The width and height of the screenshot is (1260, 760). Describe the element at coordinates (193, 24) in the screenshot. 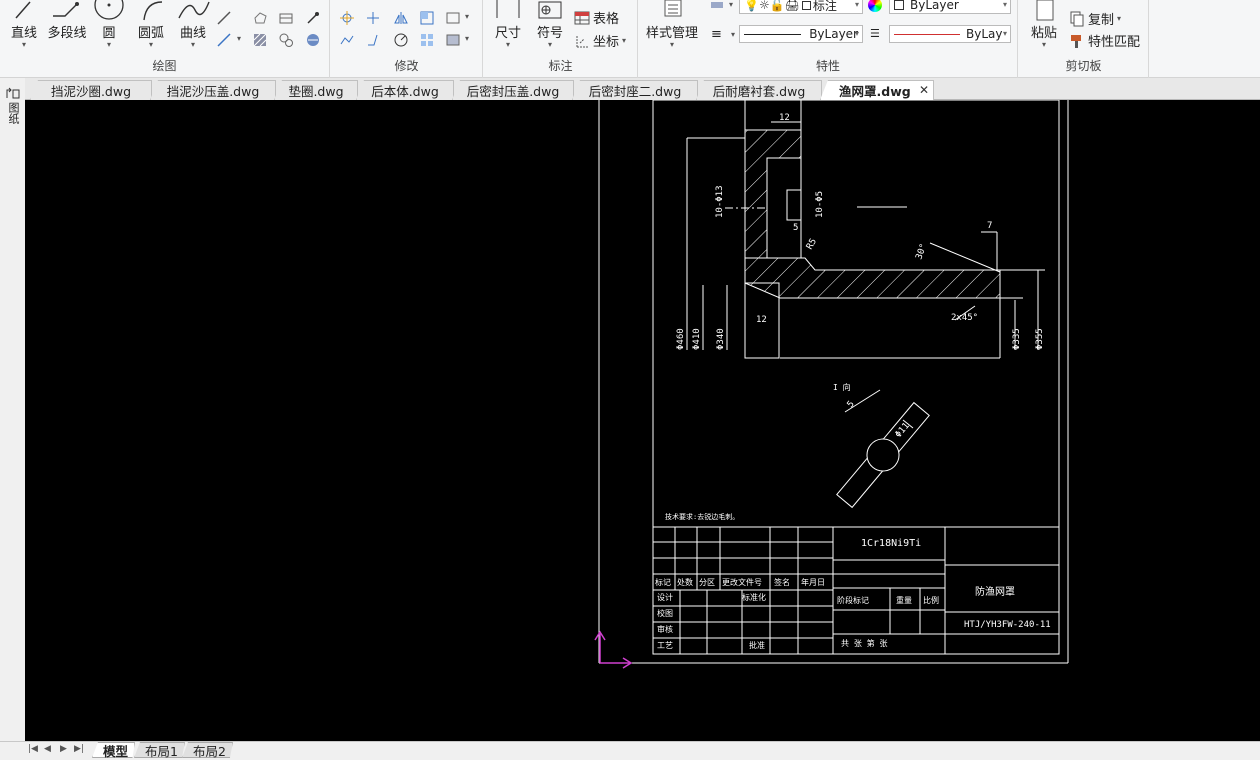

I see `spline-button: 曲线 ▾` at that location.